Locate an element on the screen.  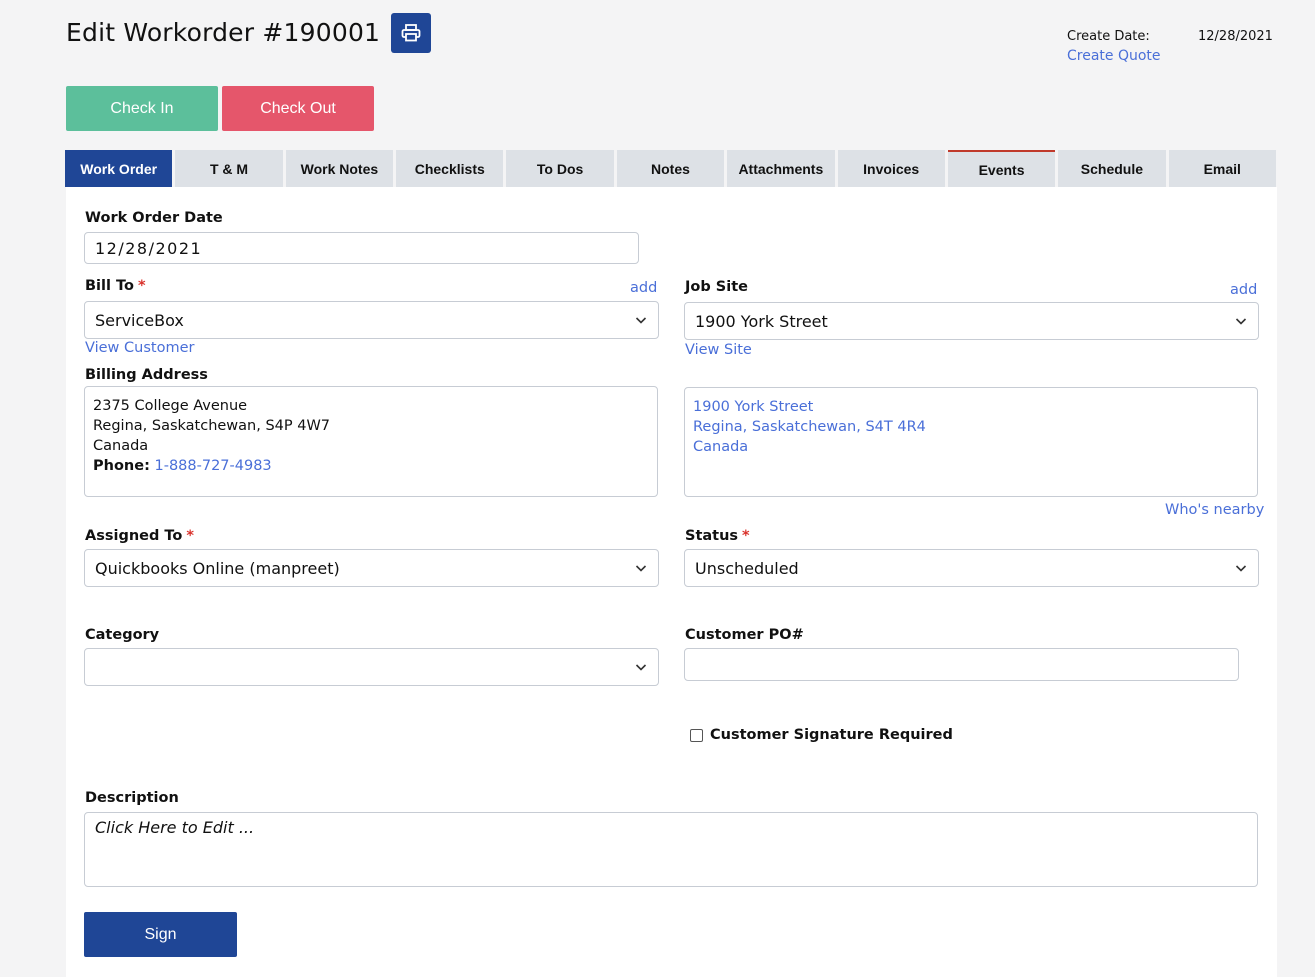
tab-notes: Notes is located at coordinates (670, 168).